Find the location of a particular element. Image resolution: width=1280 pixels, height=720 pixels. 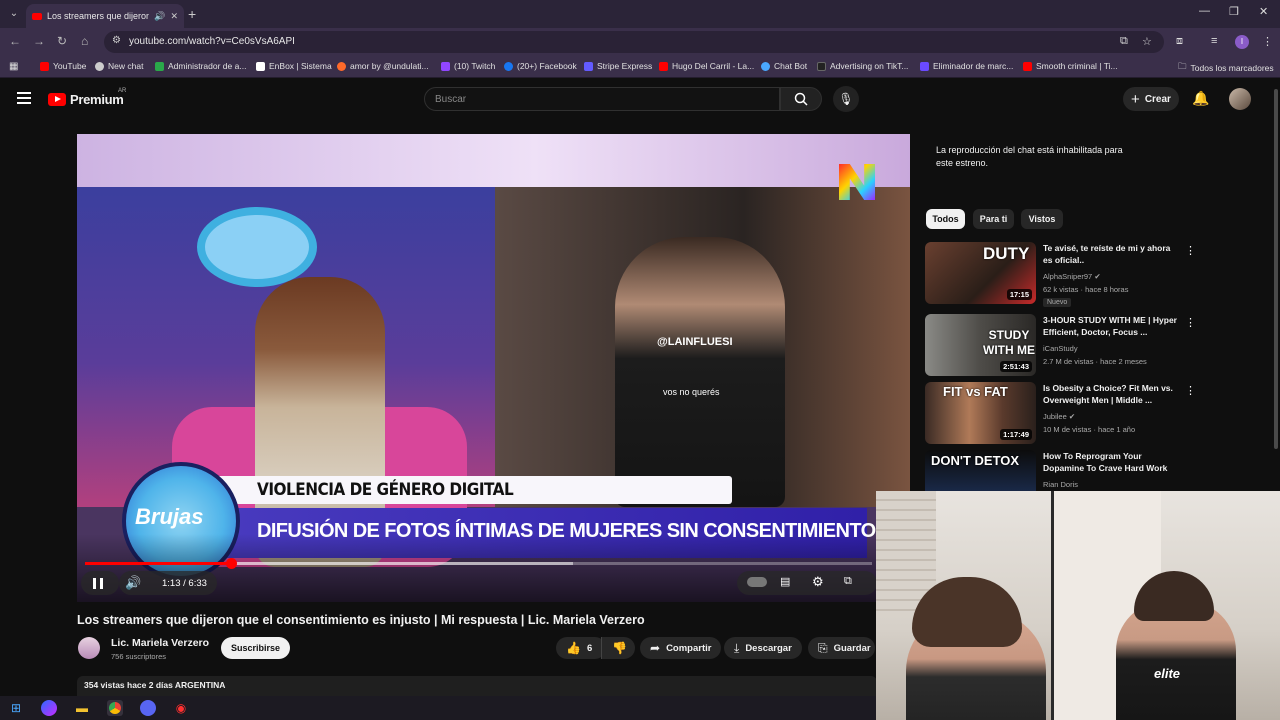

chip-vistos: Vistos is located at coordinates (1042, 219).